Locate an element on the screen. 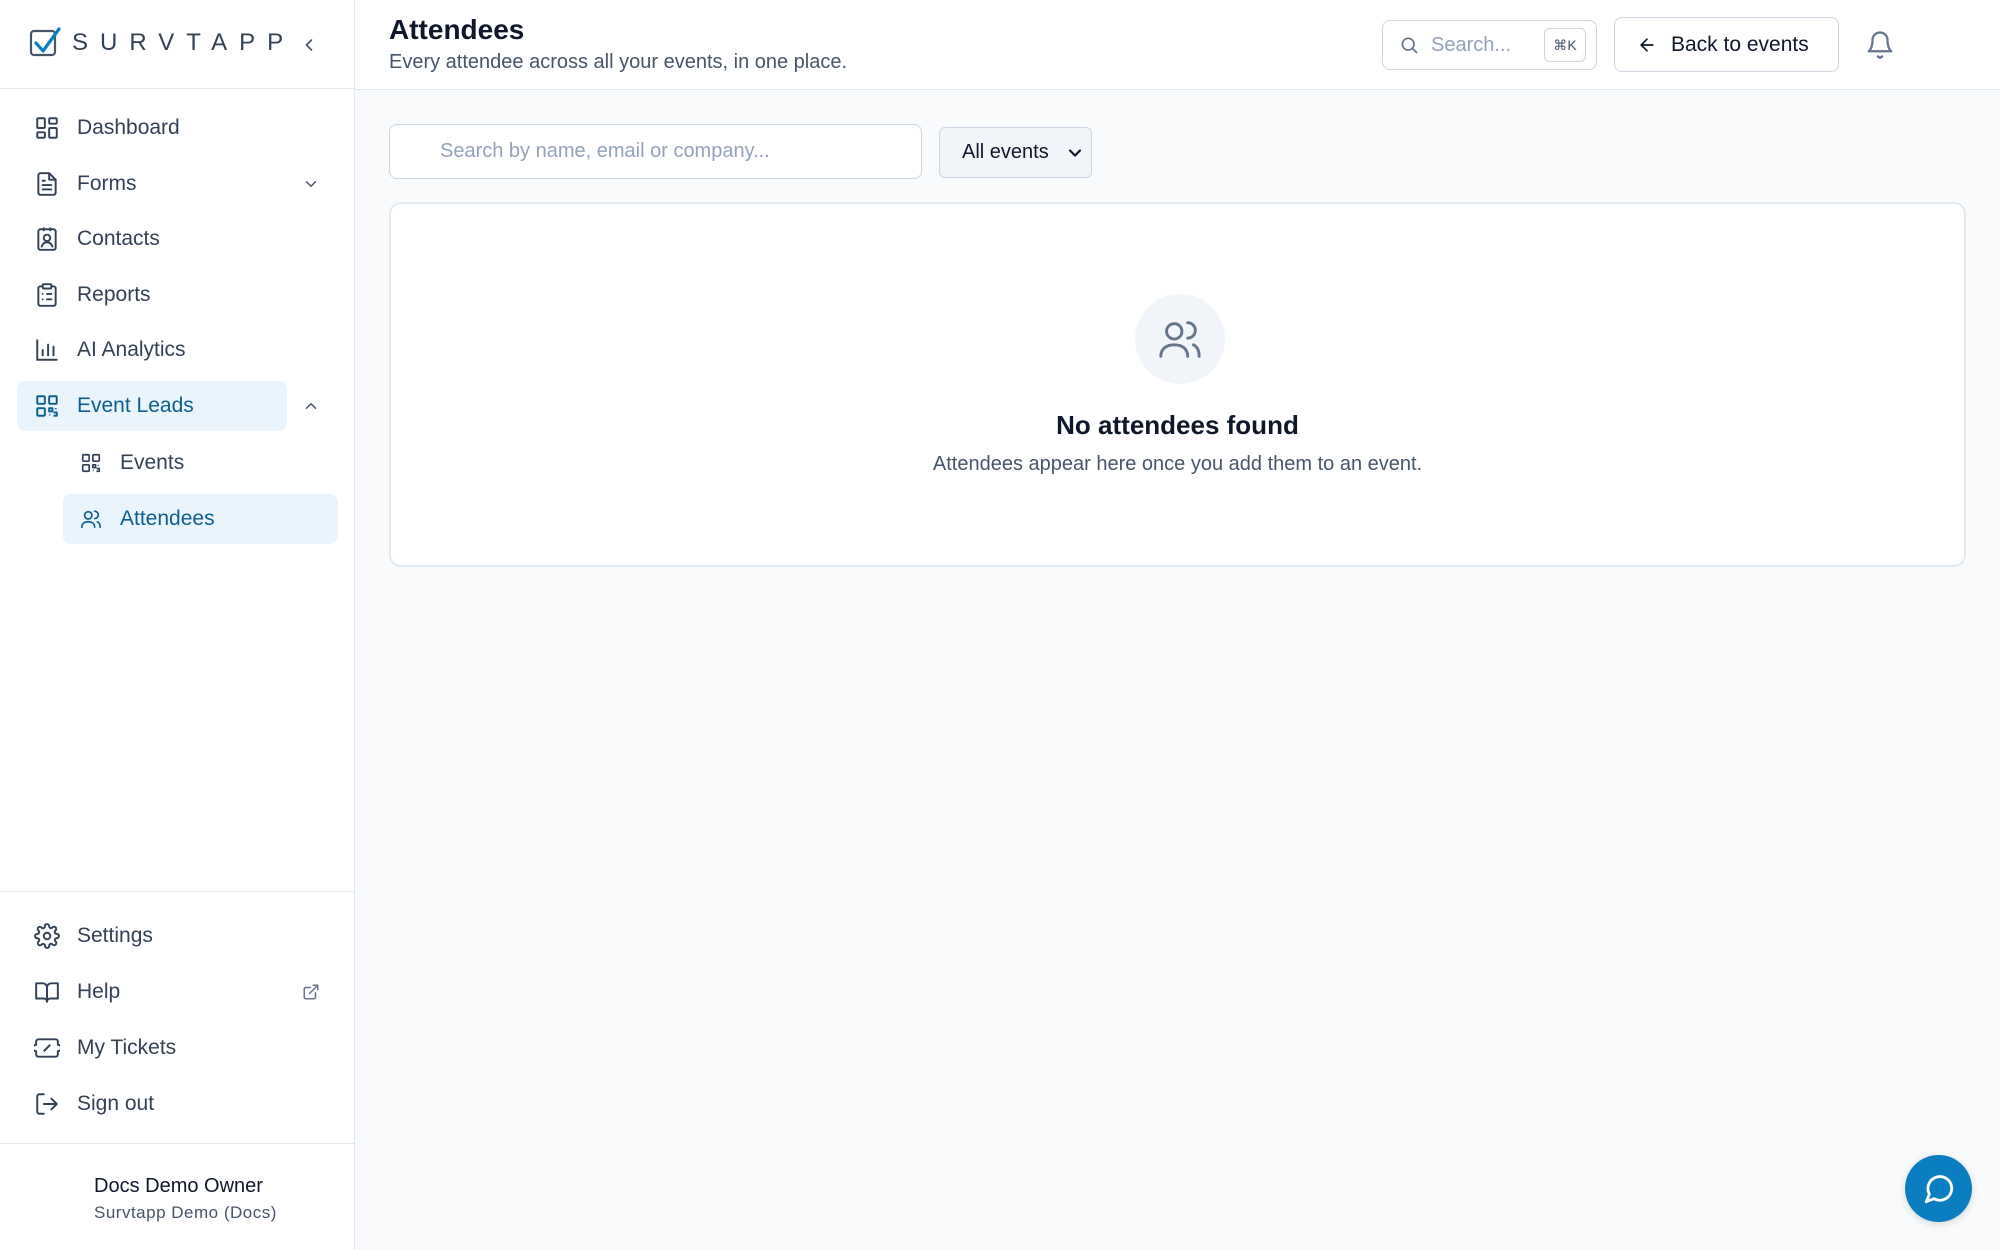  global-search-input: Search... ⌘K is located at coordinates (1489, 45).